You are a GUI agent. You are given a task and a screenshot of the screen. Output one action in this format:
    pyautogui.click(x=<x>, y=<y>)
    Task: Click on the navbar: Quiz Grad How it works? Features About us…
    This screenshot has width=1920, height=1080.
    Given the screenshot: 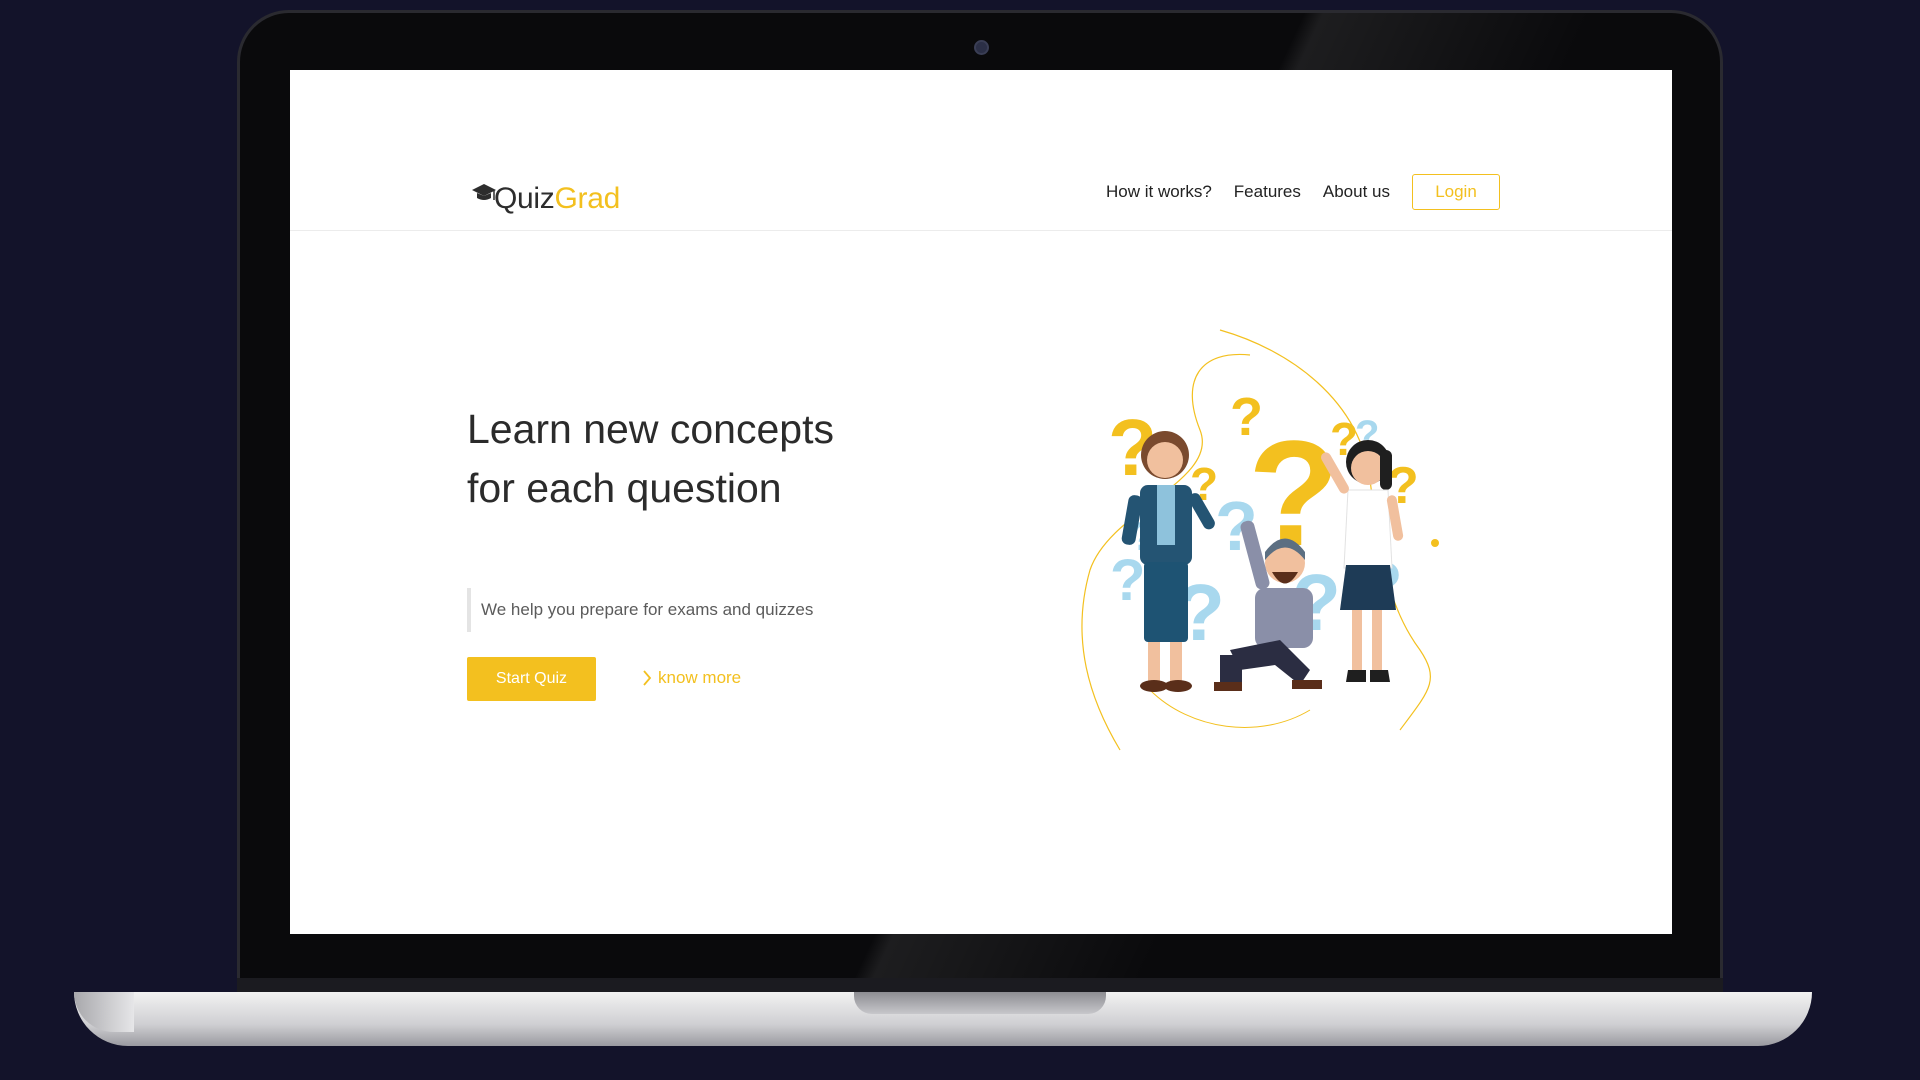 What is the action you would take?
    pyautogui.click(x=981, y=150)
    